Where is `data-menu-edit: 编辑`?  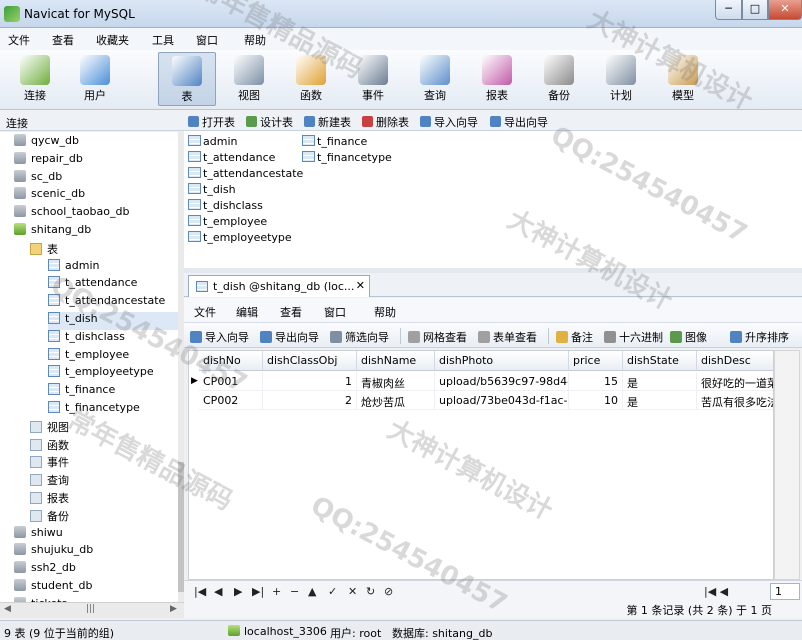
data-menu-edit: 编辑 is located at coordinates (247, 312).